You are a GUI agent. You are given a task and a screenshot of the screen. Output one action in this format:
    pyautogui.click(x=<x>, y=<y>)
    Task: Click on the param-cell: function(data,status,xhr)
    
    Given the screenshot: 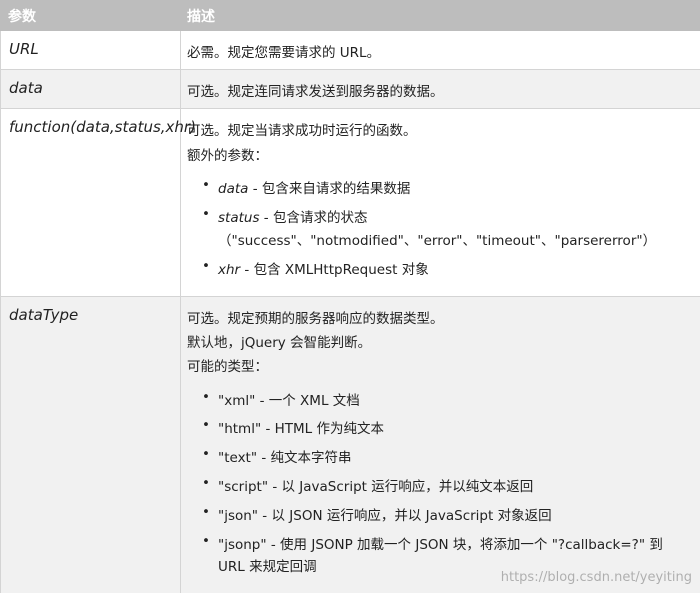 What is the action you would take?
    pyautogui.click(x=98, y=202)
    